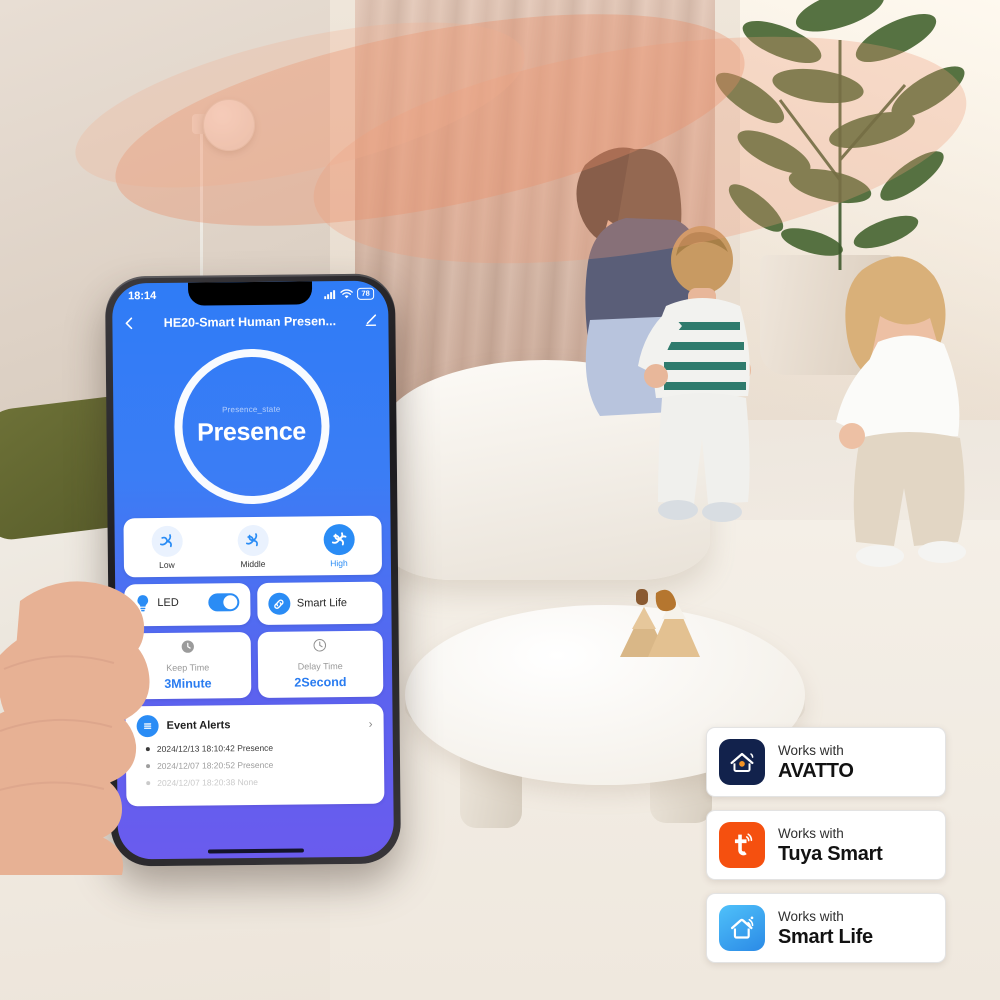 The image size is (1000, 1000). I want to click on sensitivity-label: High, so click(339, 563).